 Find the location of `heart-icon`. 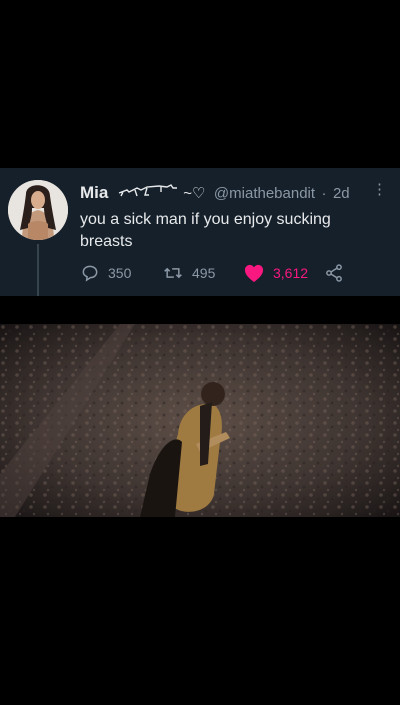

heart-icon is located at coordinates (254, 273).